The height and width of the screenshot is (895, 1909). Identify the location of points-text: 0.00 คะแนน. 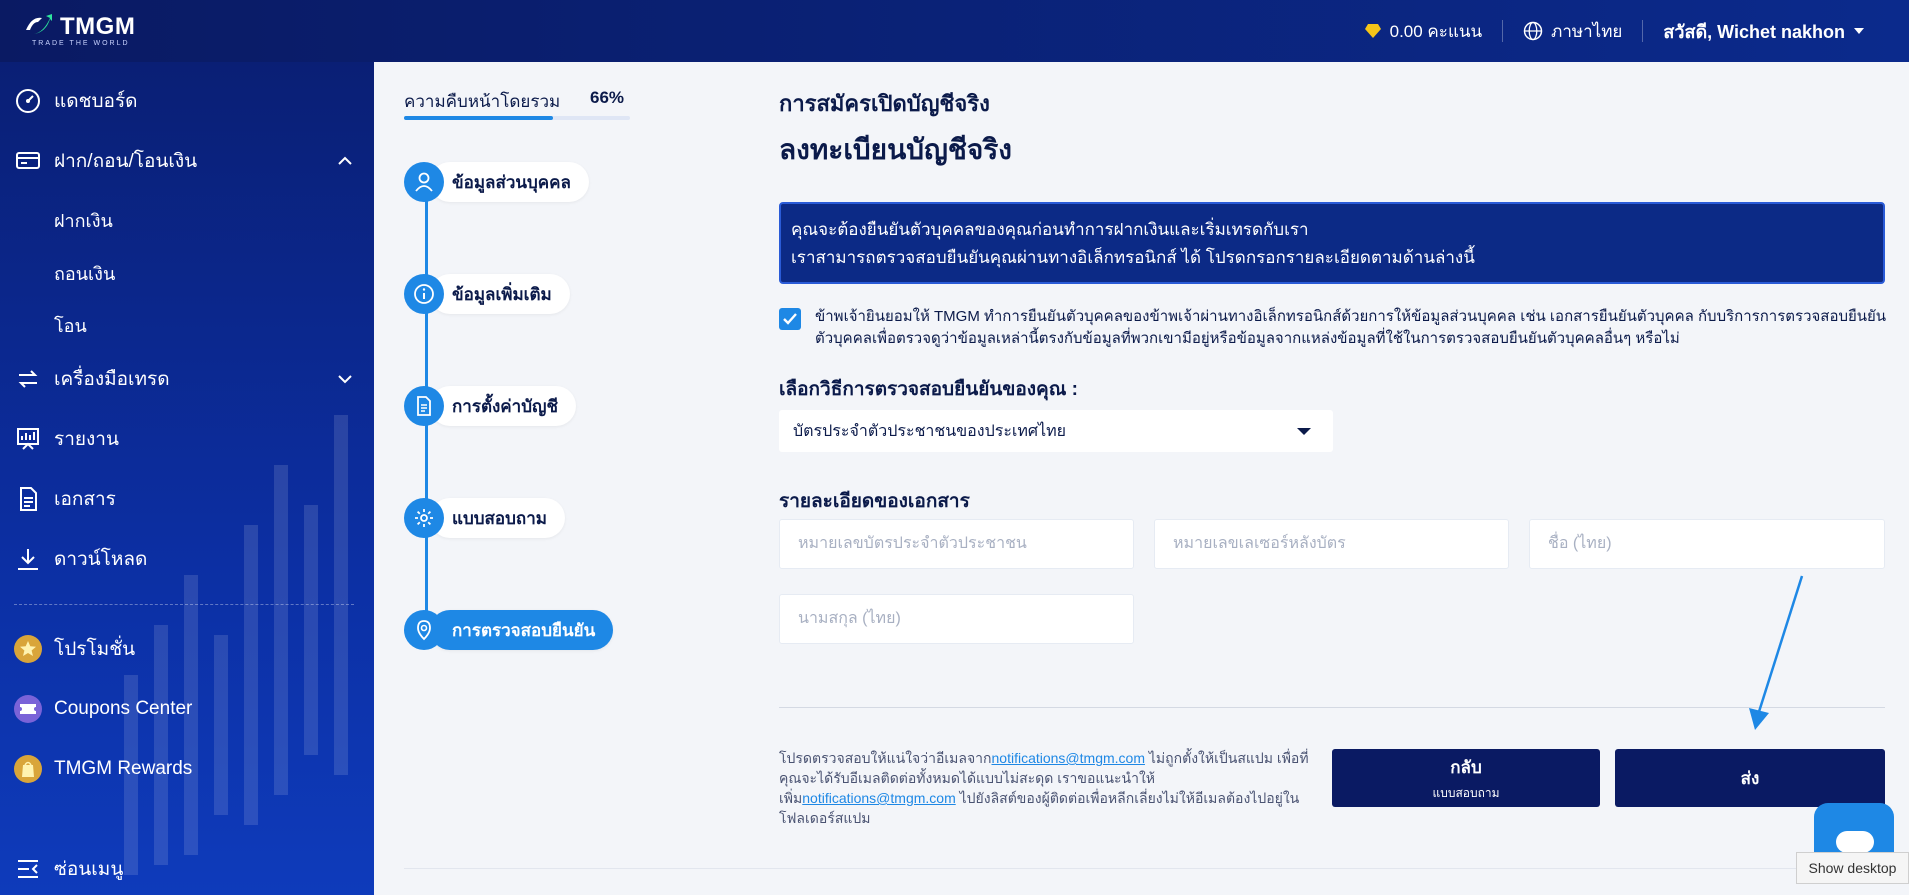
(1436, 31).